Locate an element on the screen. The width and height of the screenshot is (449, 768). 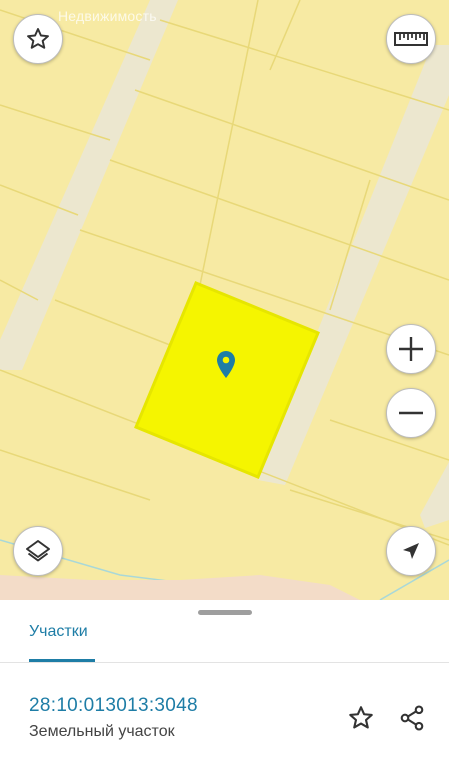
drag-handle is located at coordinates (225, 612).